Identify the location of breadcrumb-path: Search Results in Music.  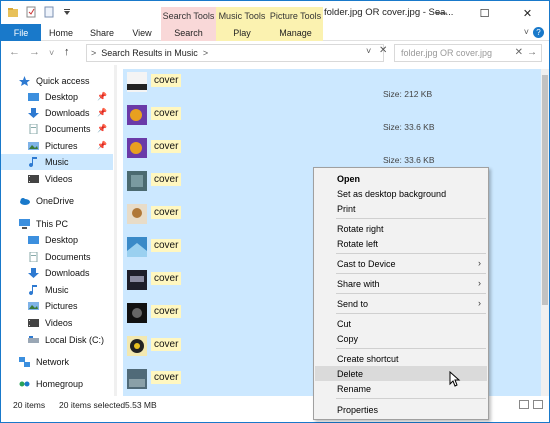
(149, 53).